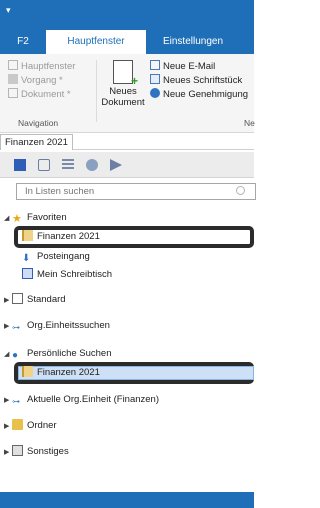 The height and width of the screenshot is (508, 320). I want to click on person-icon: ●, so click(15, 355).